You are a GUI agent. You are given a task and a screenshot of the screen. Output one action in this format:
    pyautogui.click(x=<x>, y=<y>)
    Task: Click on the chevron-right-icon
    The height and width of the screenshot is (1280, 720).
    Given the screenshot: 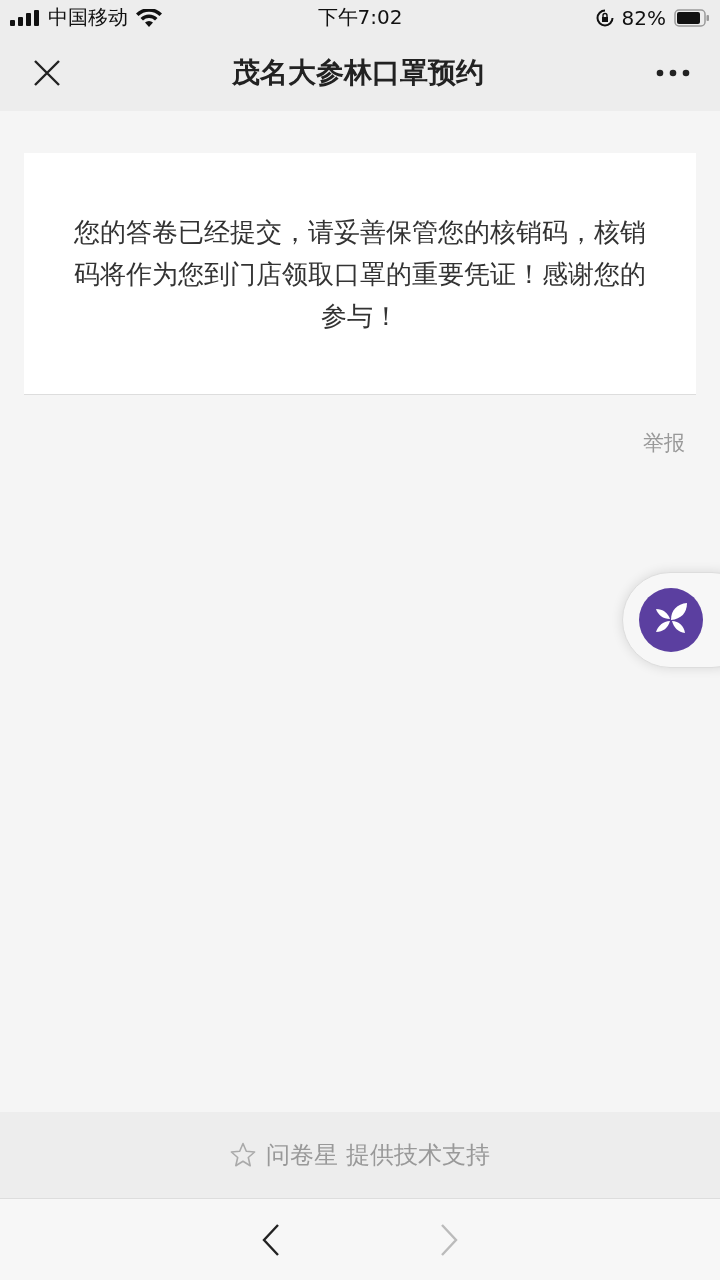 What is the action you would take?
    pyautogui.click(x=449, y=1239)
    